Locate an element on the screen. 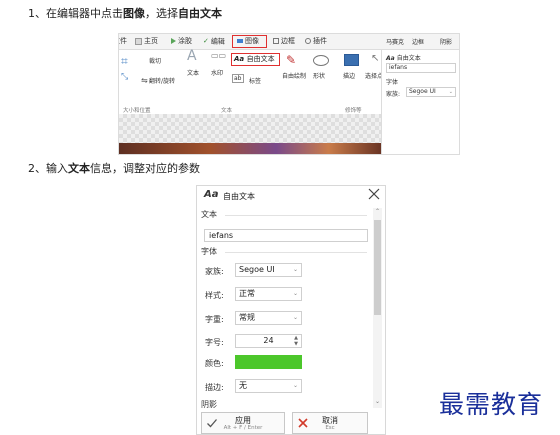 The image size is (560, 435). border-button: 边框 is located at coordinates (418, 41).